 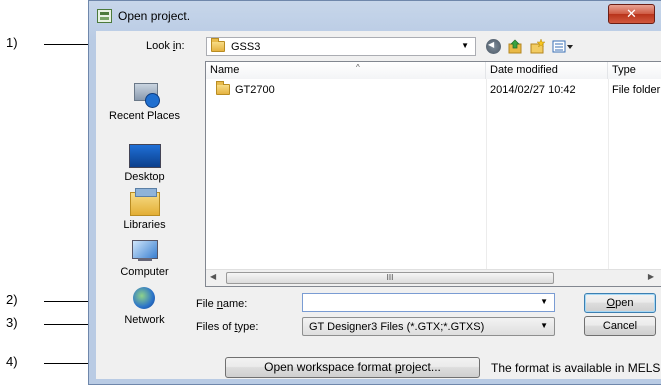 What do you see at coordinates (144, 225) in the screenshot?
I see `place-label: Libraries` at bounding box center [144, 225].